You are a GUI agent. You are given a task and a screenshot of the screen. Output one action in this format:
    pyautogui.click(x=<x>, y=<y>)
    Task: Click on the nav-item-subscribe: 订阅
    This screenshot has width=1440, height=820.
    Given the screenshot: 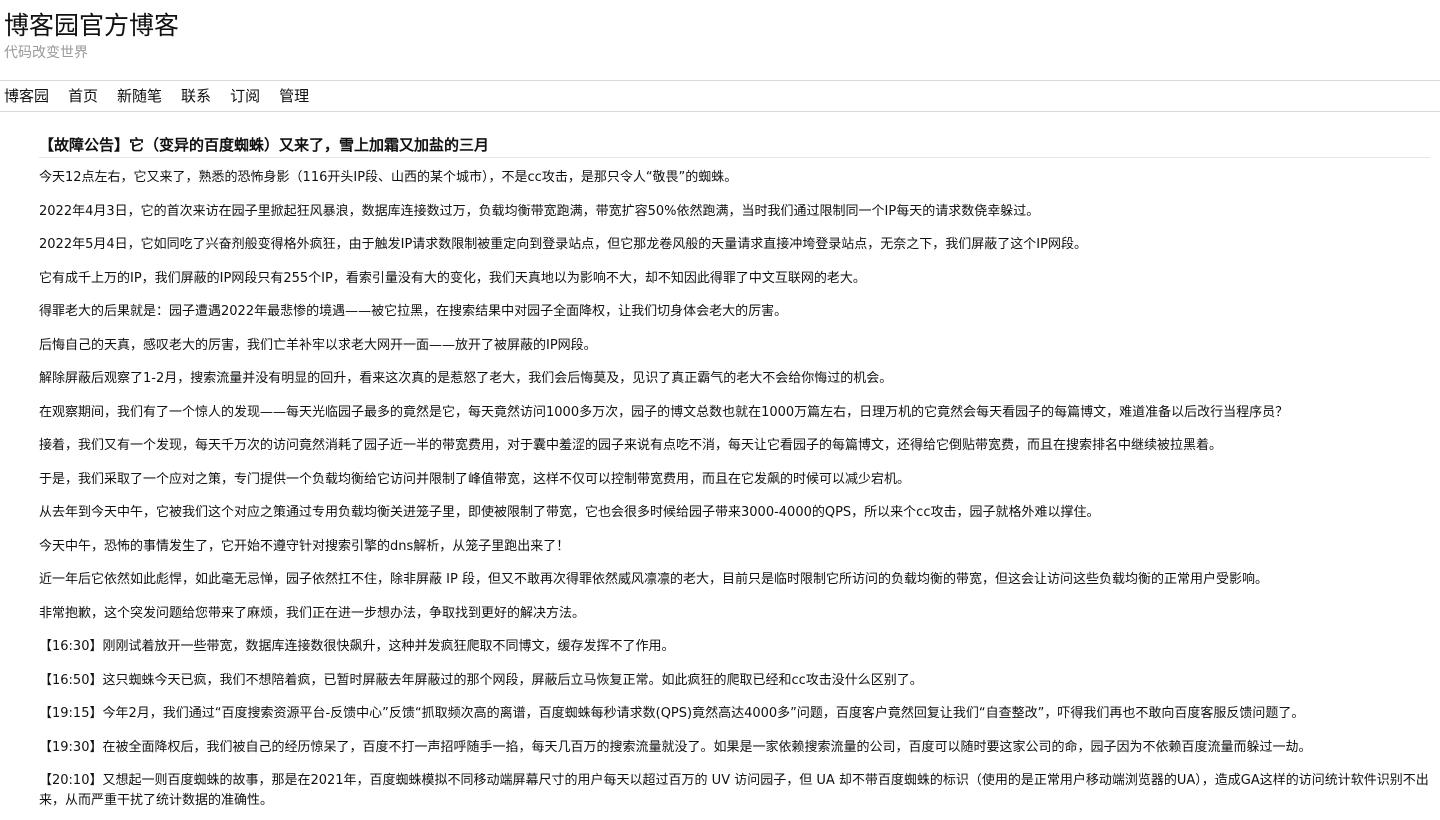 What is the action you would take?
    pyautogui.click(x=245, y=96)
    